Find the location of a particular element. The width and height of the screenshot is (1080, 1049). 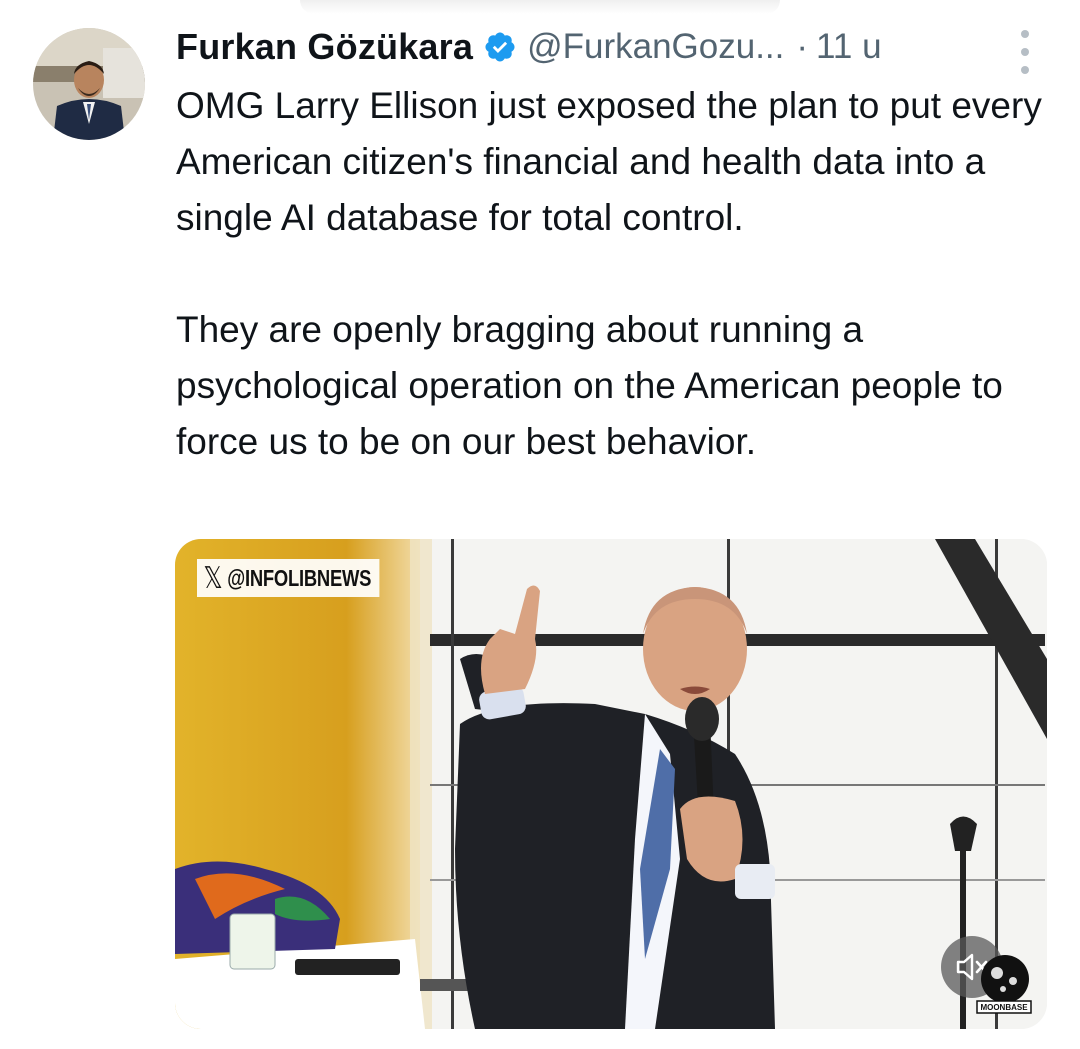

moonbase-badge: MOONBASE is located at coordinates (1004, 983).